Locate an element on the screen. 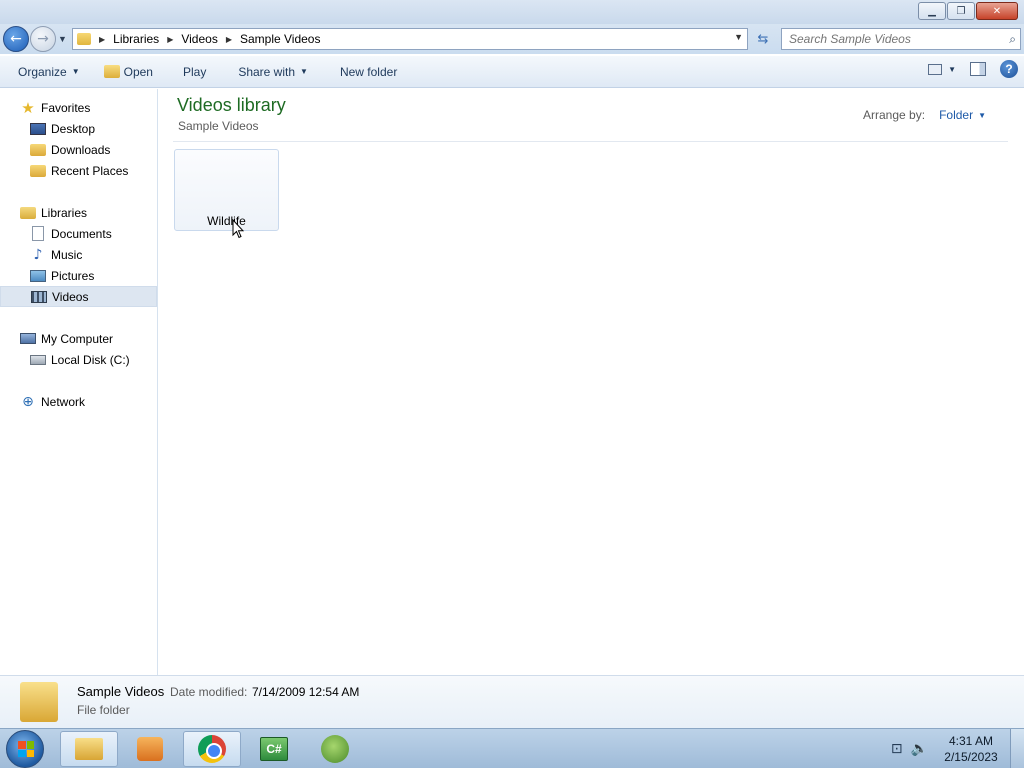 The image size is (1024, 768). play-label: Play is located at coordinates (194, 71).